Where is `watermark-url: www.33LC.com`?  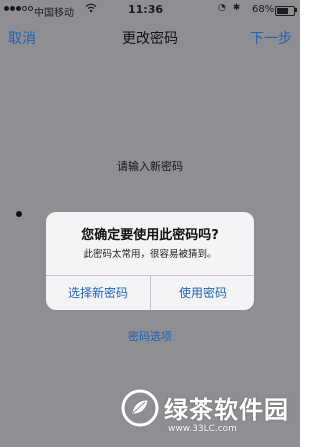 watermark-url: www.33LC.com is located at coordinates (202, 429).